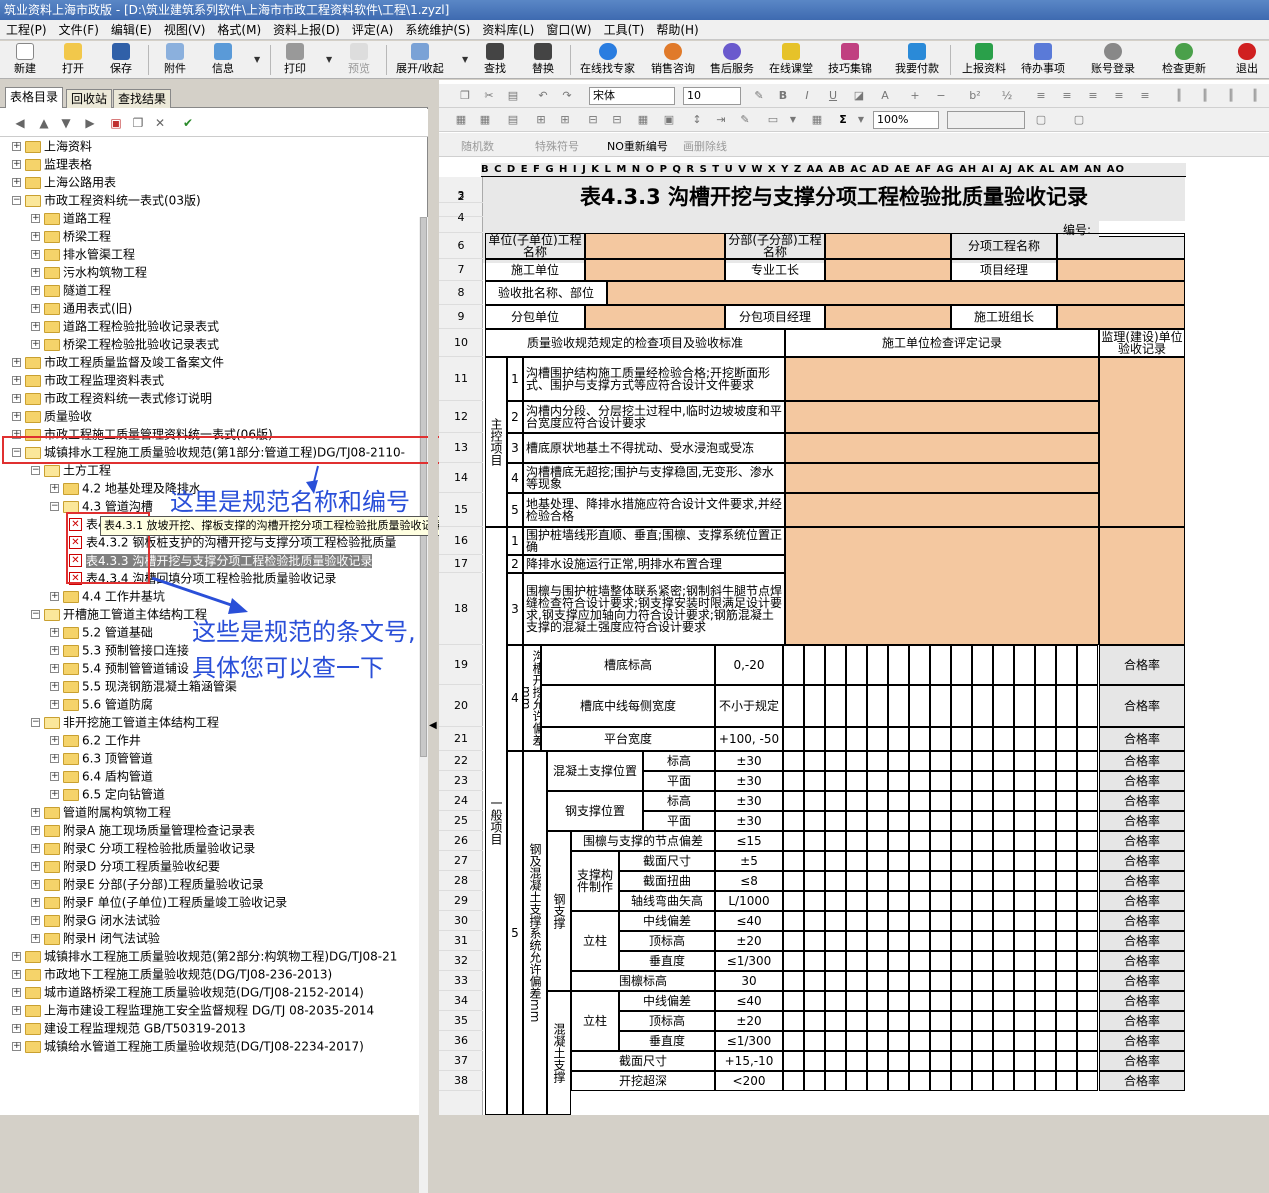  I want to click on sum-dropdown-icon: ▼, so click(861, 120).